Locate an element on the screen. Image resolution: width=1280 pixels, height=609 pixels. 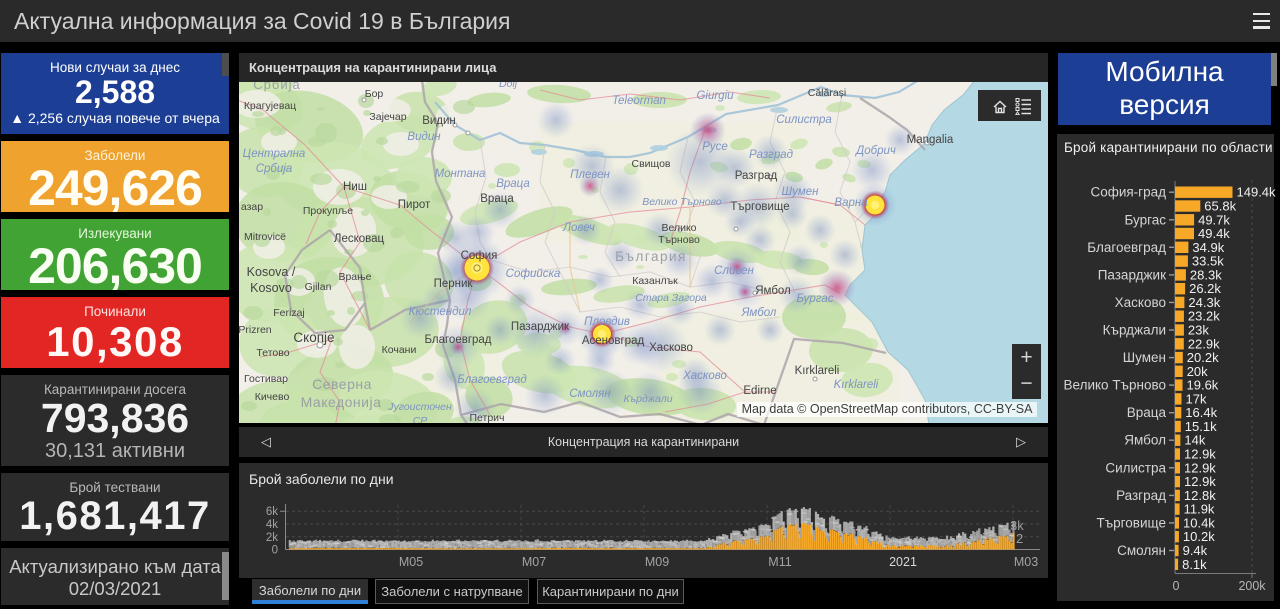
svg-text: Смолян is located at coordinates (1141, 550).